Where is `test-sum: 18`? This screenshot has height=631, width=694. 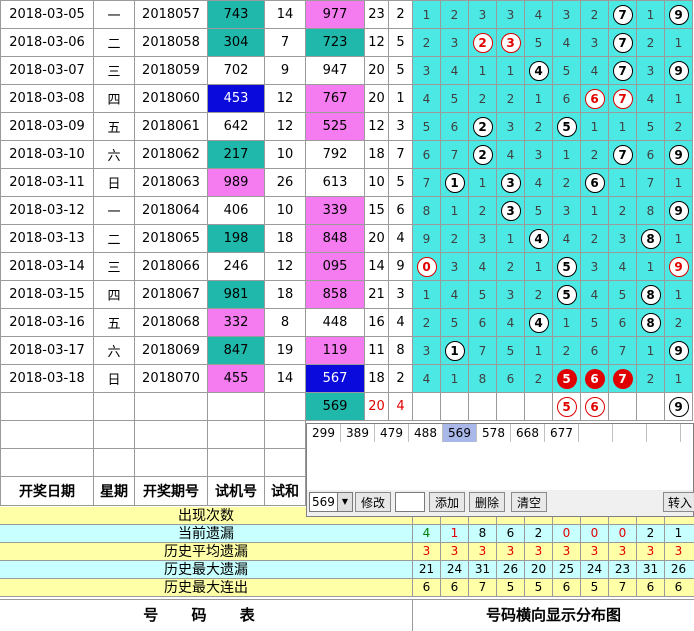
test-sum: 18 is located at coordinates (285, 238).